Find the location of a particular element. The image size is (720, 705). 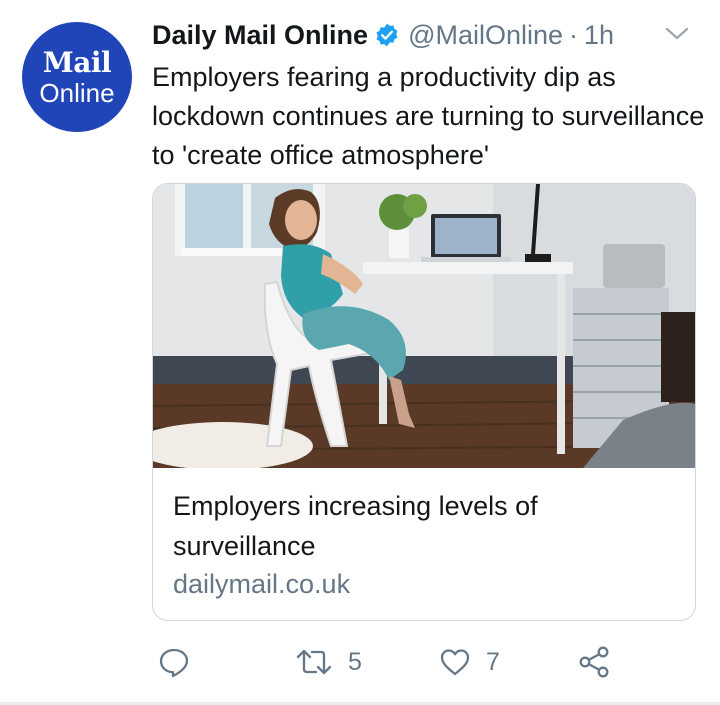

reply-icon is located at coordinates (174, 662).